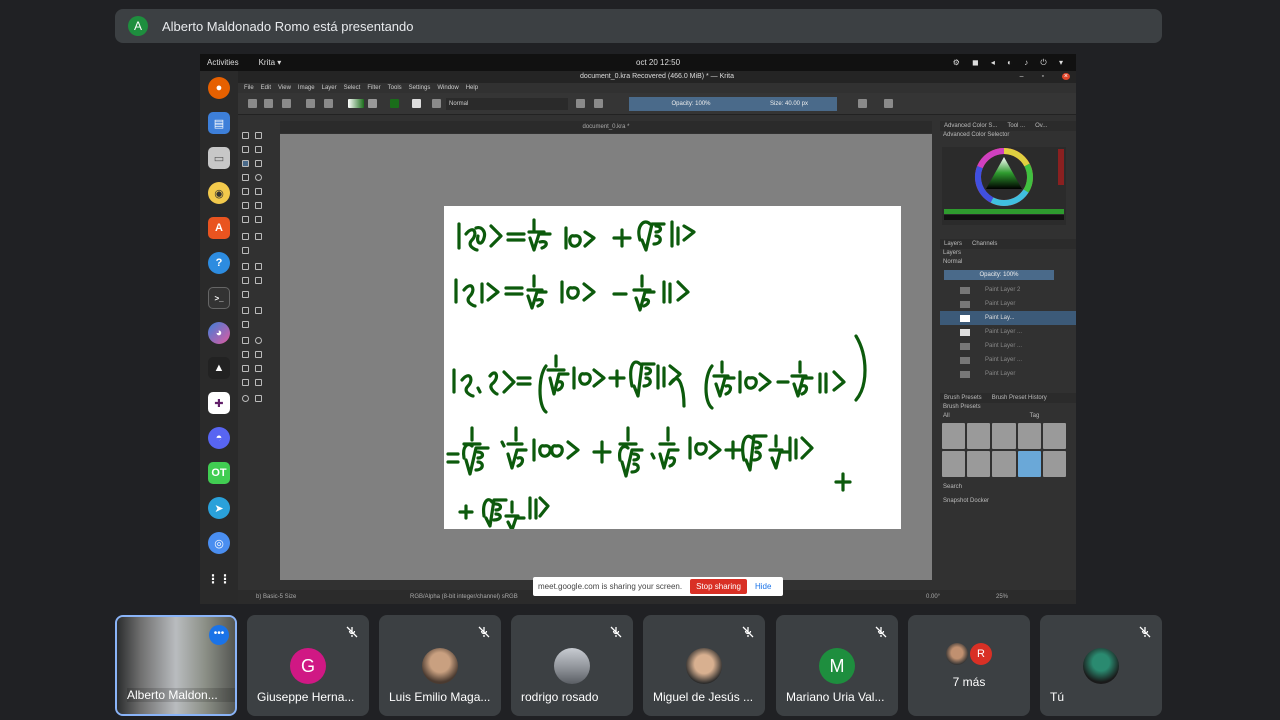 This screenshot has width=1280, height=720. I want to click on line-tool, so click(258, 163).